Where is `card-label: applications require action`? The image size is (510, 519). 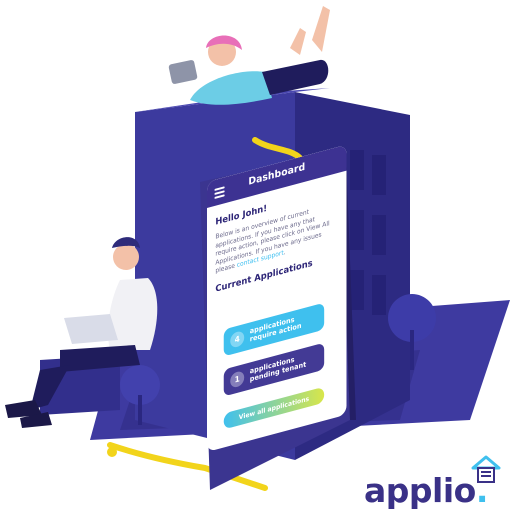 card-label: applications require action is located at coordinates (276, 329).